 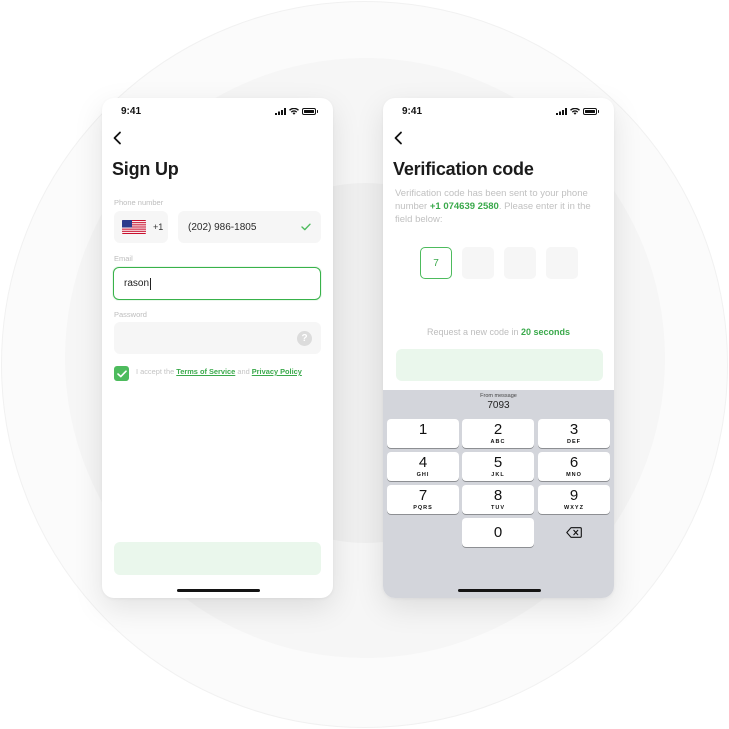 What do you see at coordinates (423, 495) in the screenshot?
I see `key-digit: 7` at bounding box center [423, 495].